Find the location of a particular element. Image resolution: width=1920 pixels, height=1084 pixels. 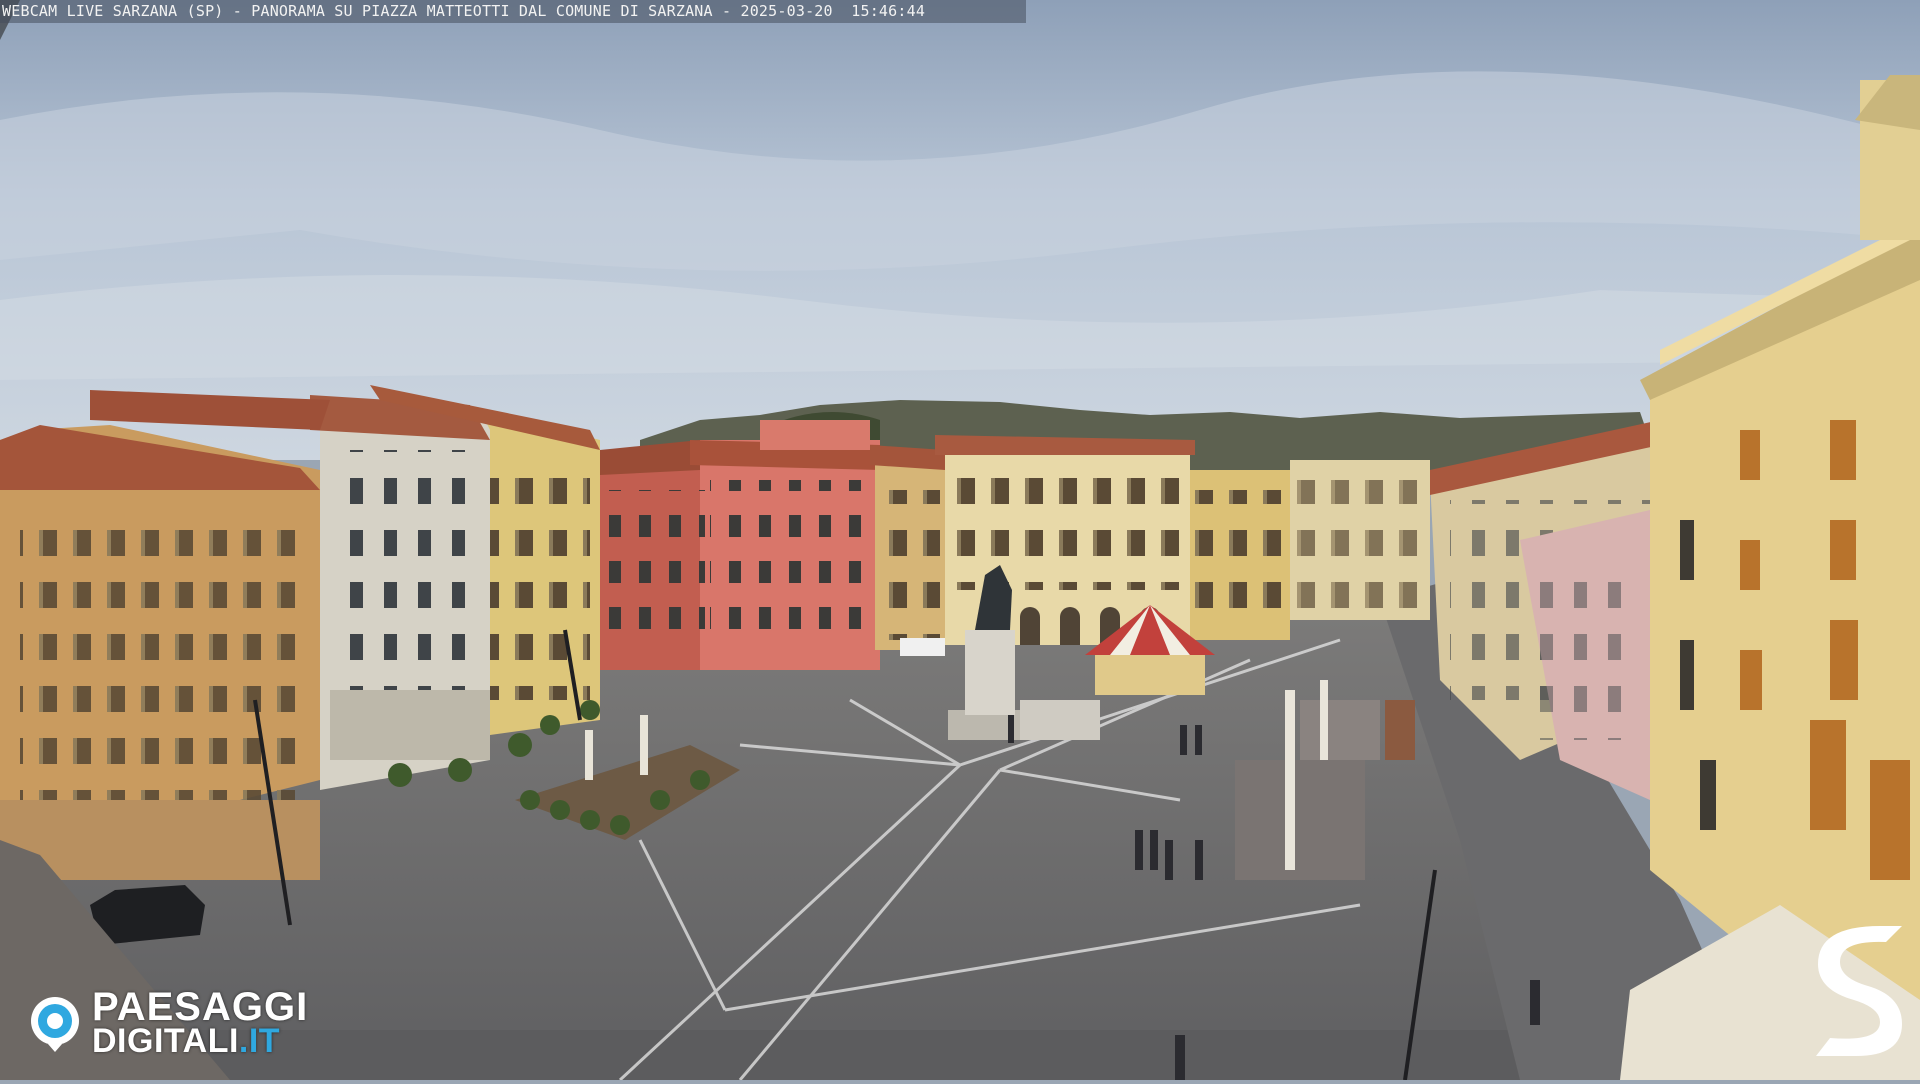

paesaggi-digitali-logo: PAESAGGI DIGITALI.IT is located at coordinates (179, 1023).